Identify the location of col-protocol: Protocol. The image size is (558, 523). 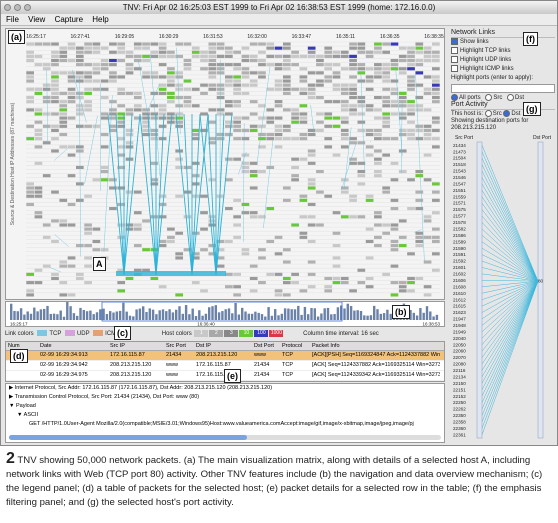
(295, 346).